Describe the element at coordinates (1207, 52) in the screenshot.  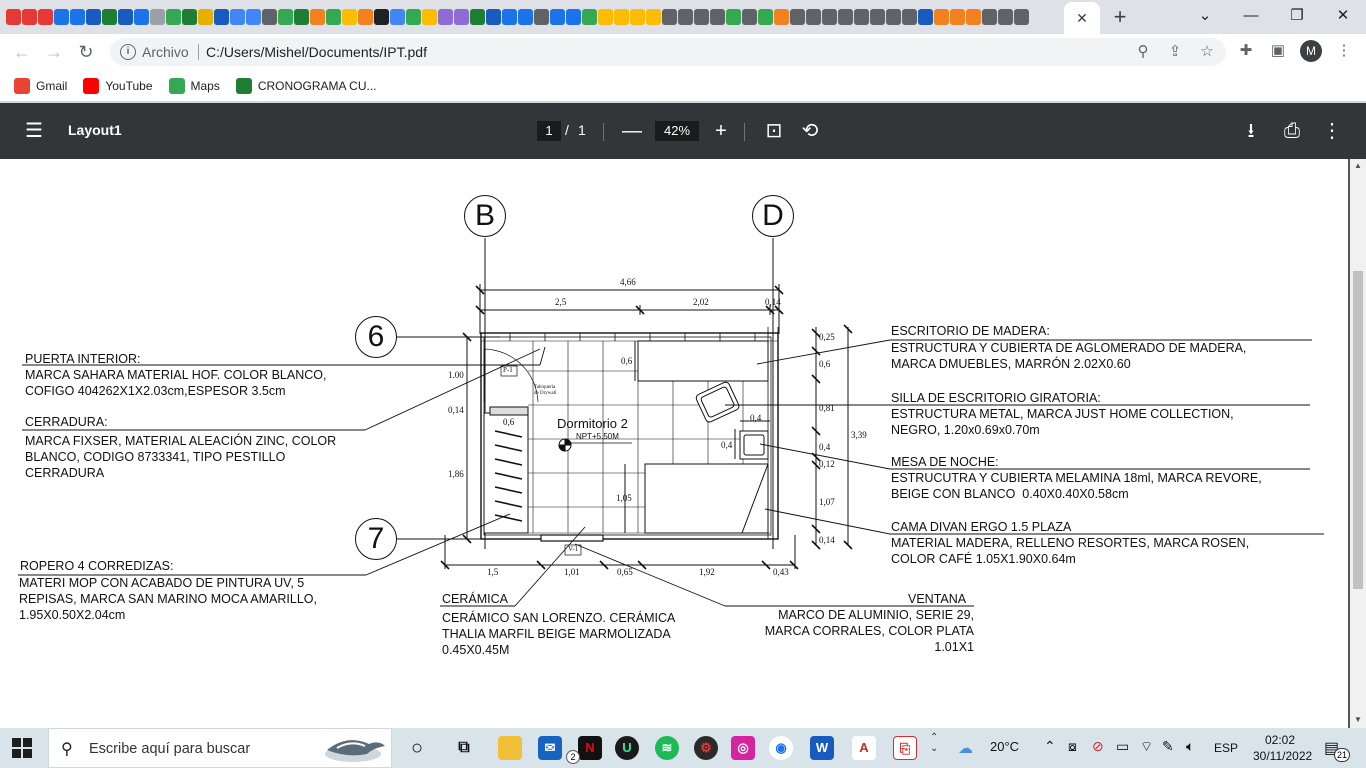
I see `bookmark-star-icon: ☆` at that location.